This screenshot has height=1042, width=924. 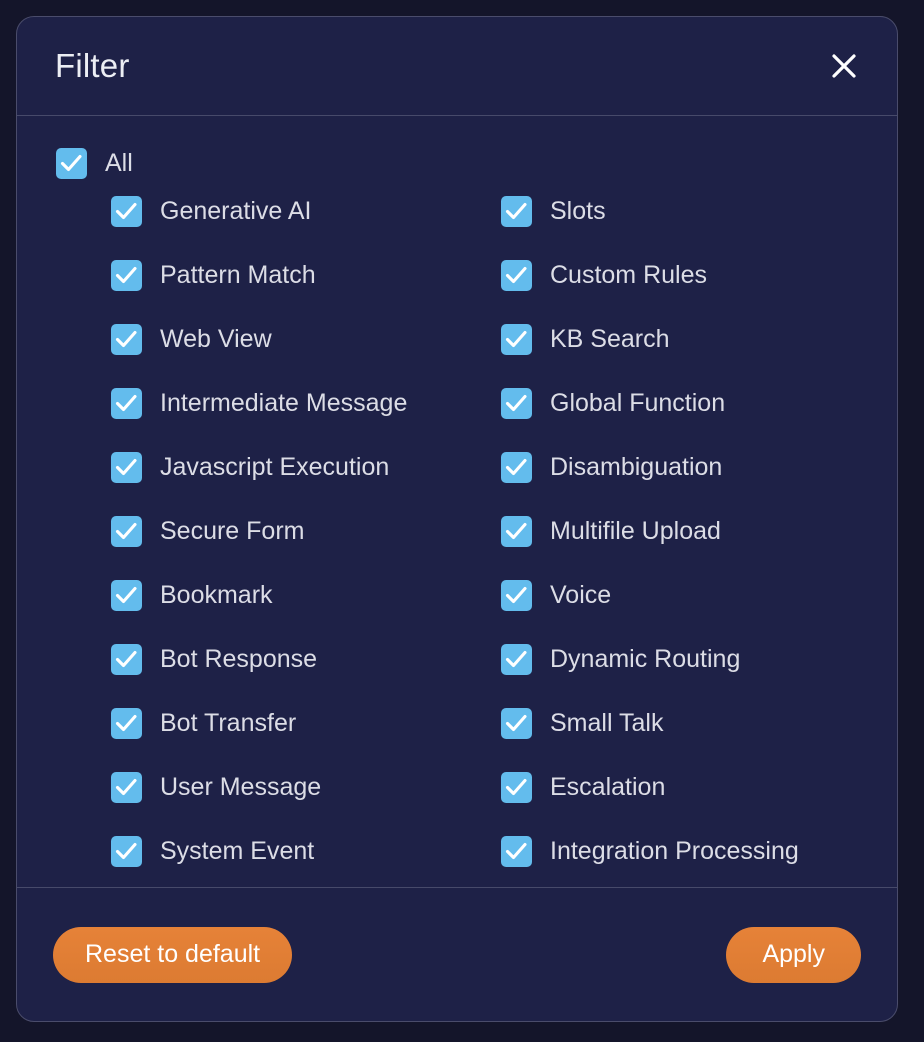 What do you see at coordinates (645, 659) in the screenshot?
I see `checkbox-label: Dynamic Routing` at bounding box center [645, 659].